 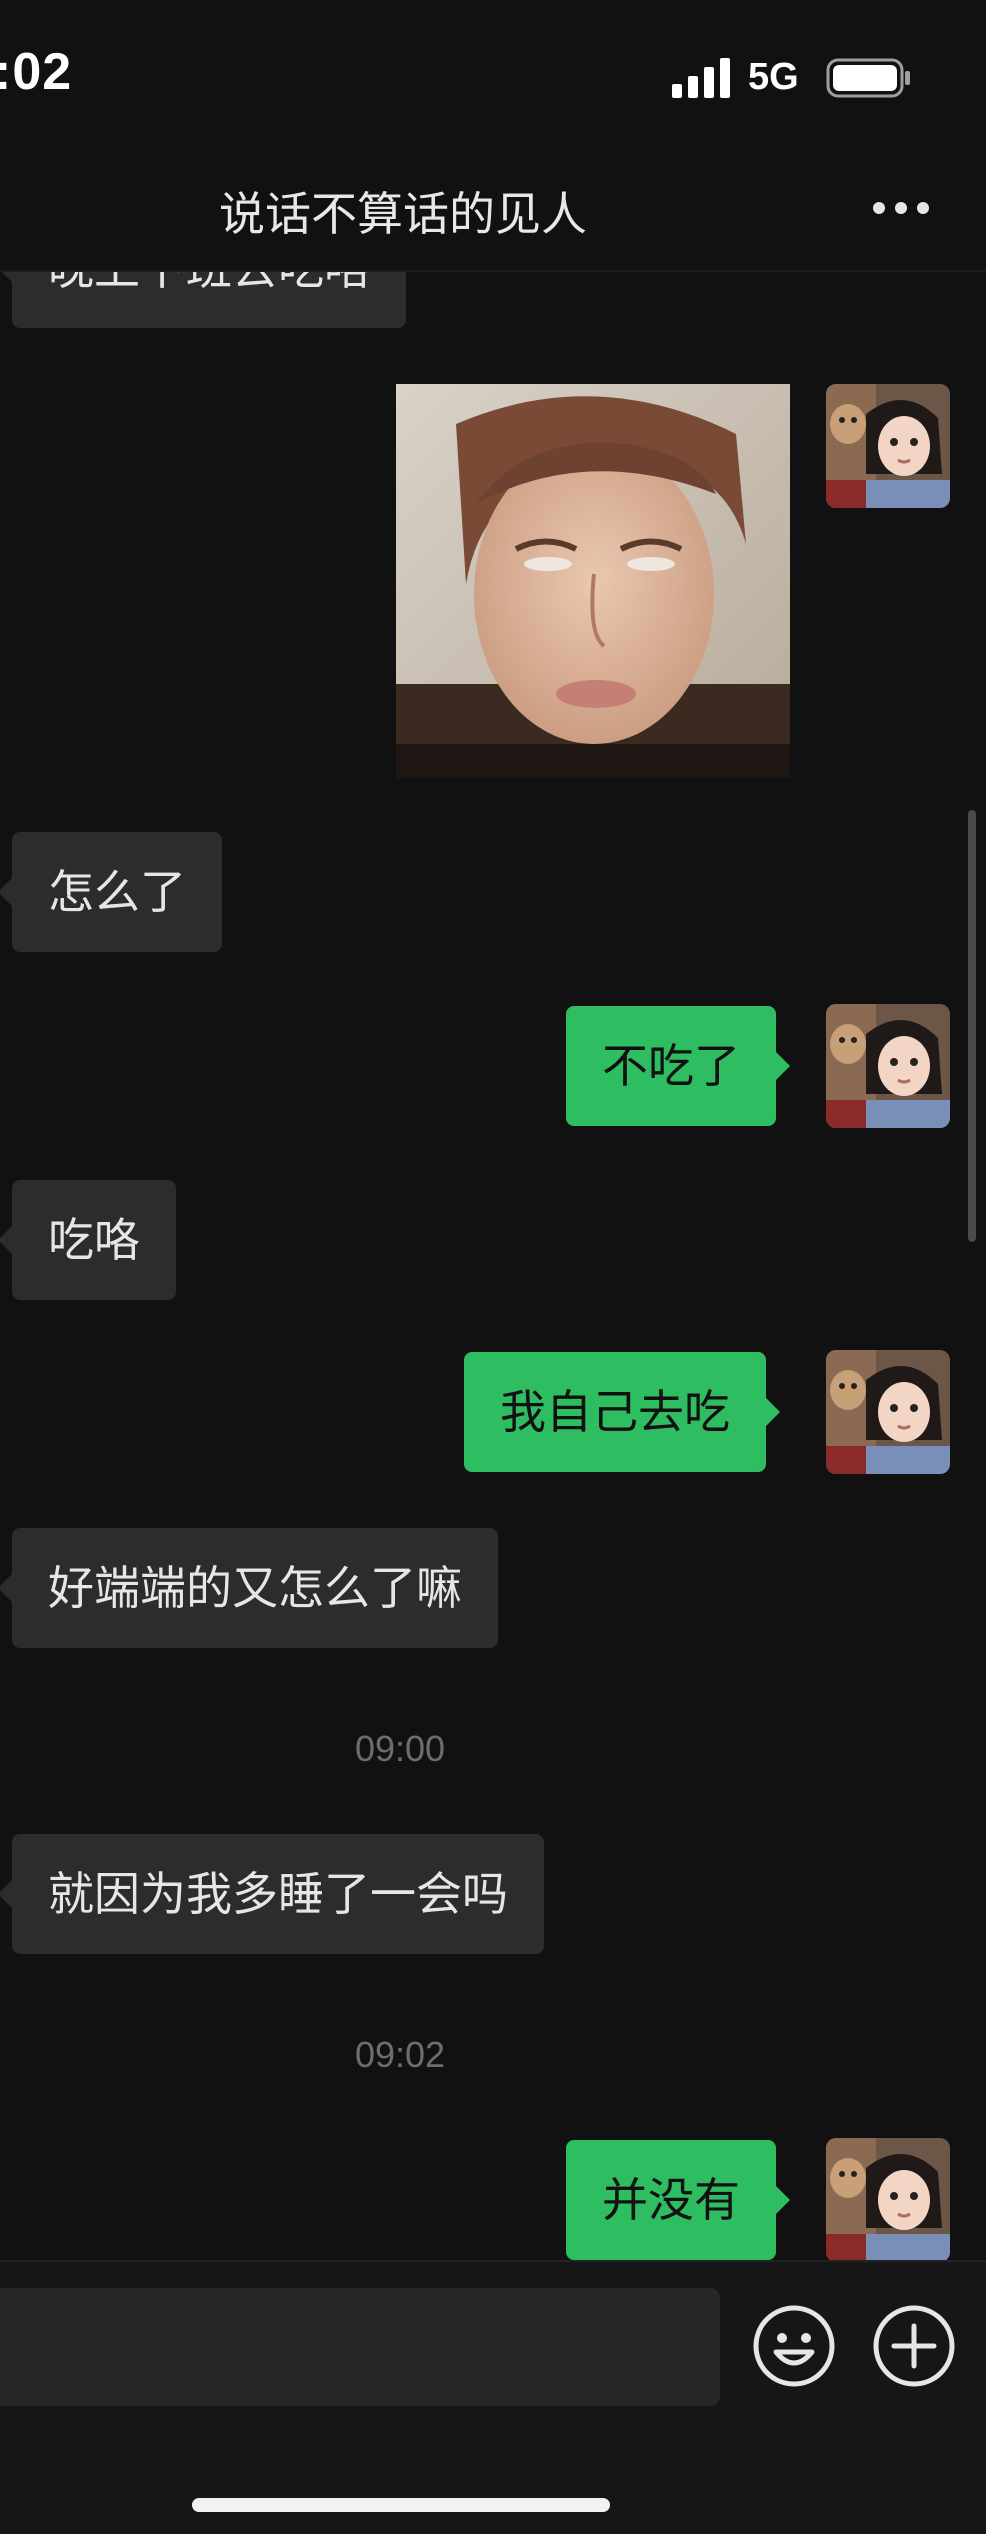 What do you see at coordinates (794, 2346) in the screenshot?
I see `emoji-icon` at bounding box center [794, 2346].